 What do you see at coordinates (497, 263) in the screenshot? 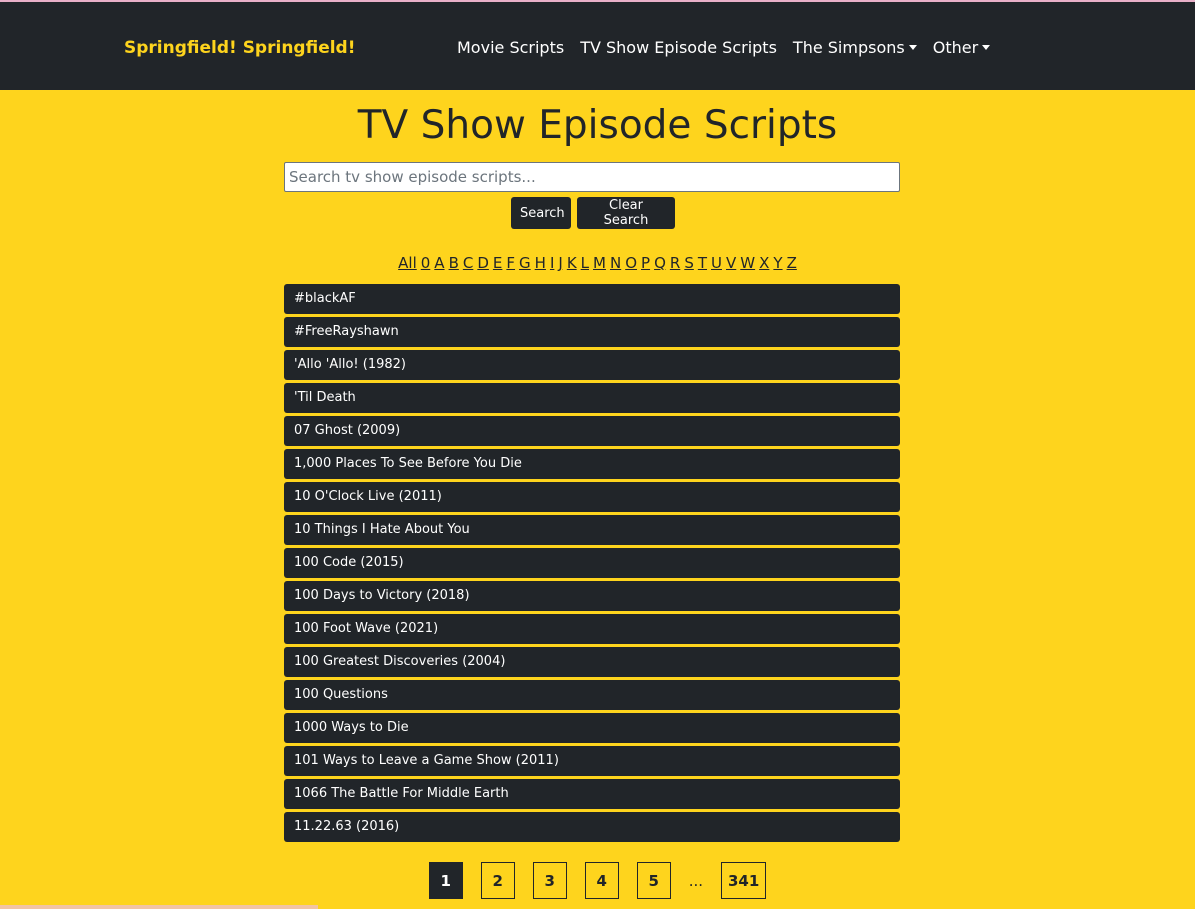
I see `alpha-link-e: E` at bounding box center [497, 263].